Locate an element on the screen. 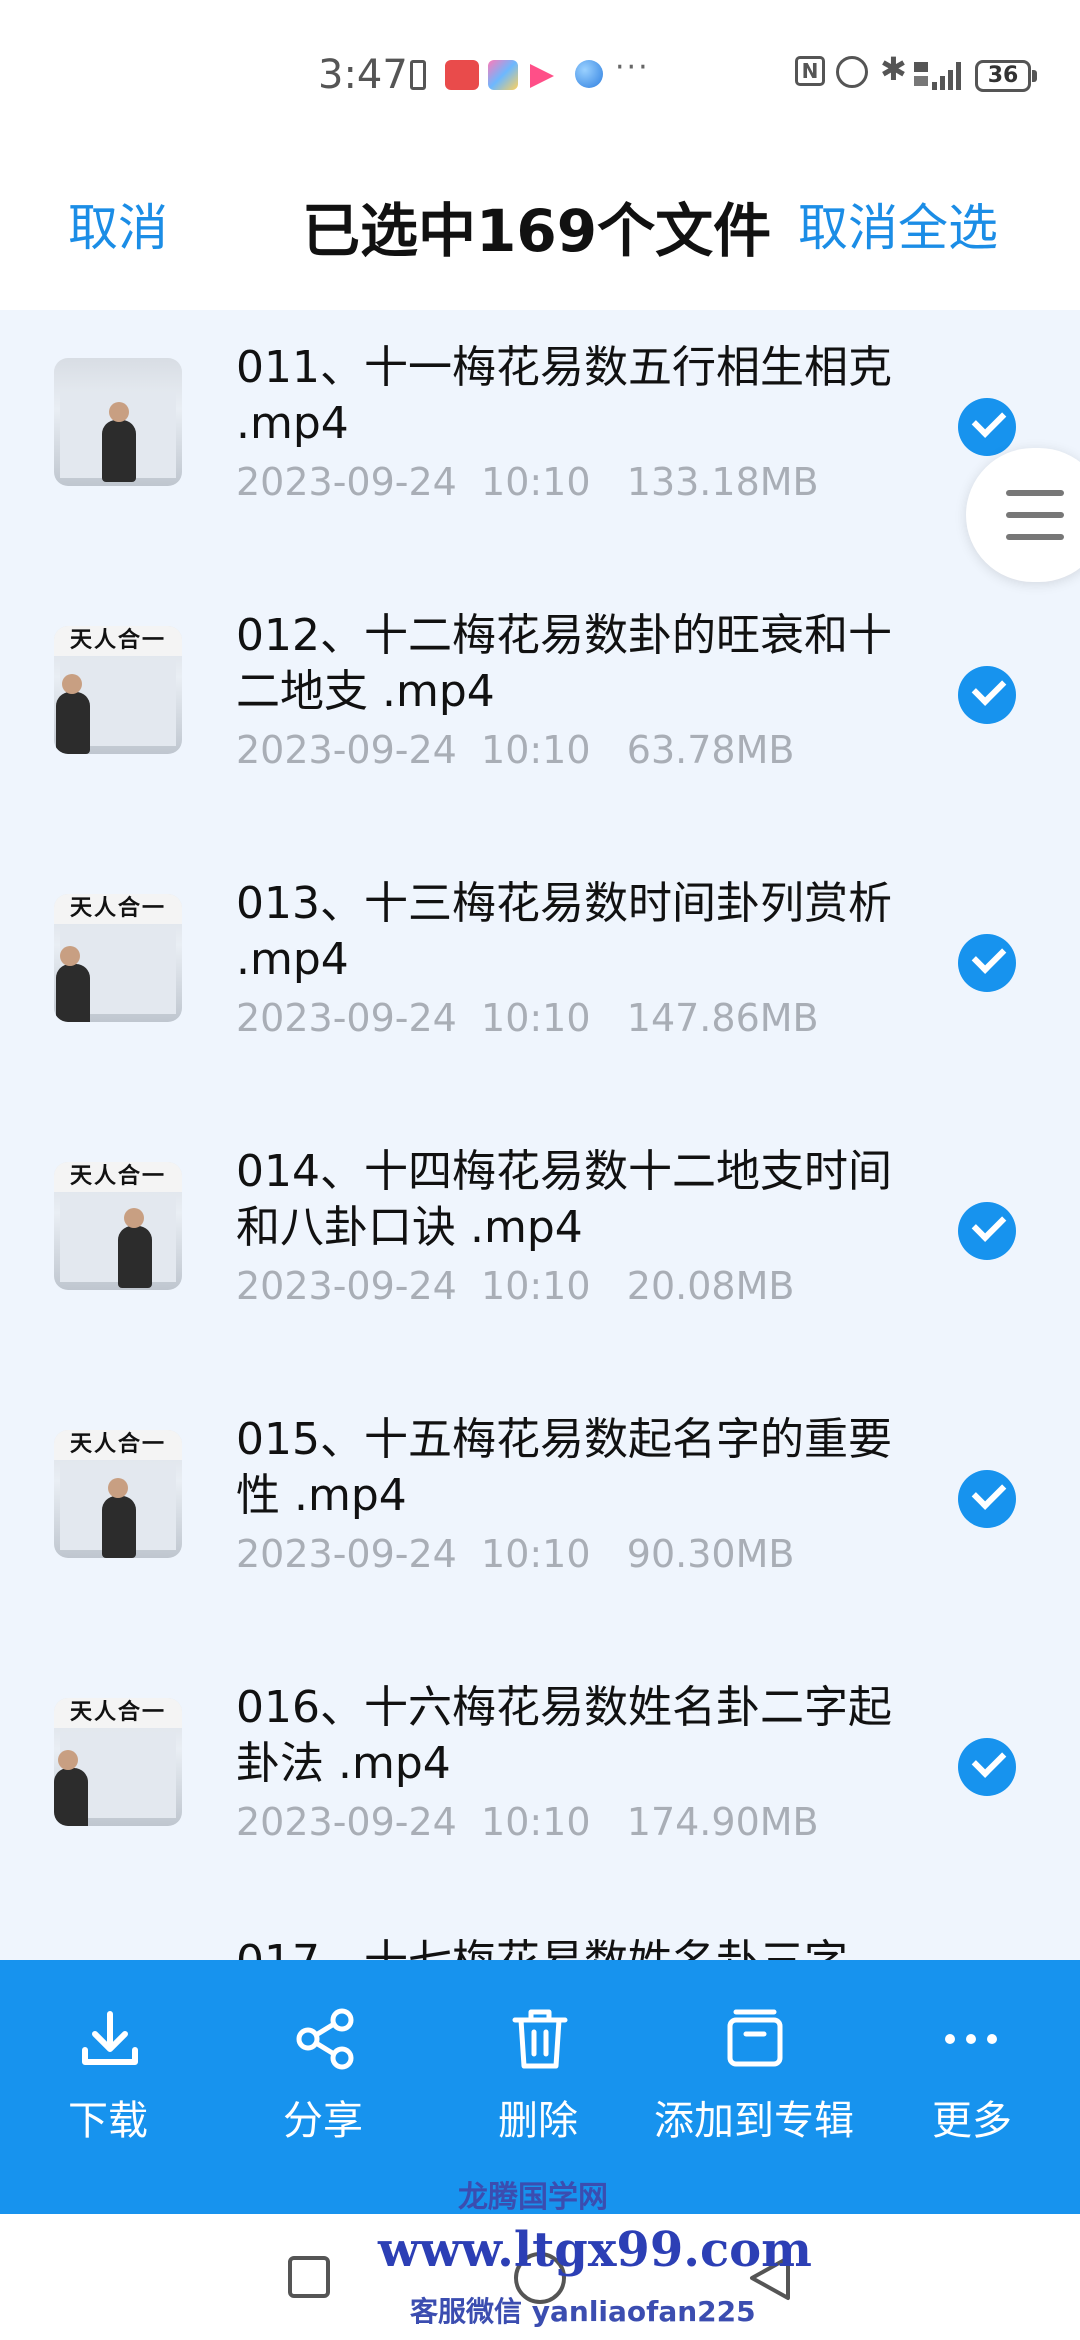  more-icon is located at coordinates (971, 2039).